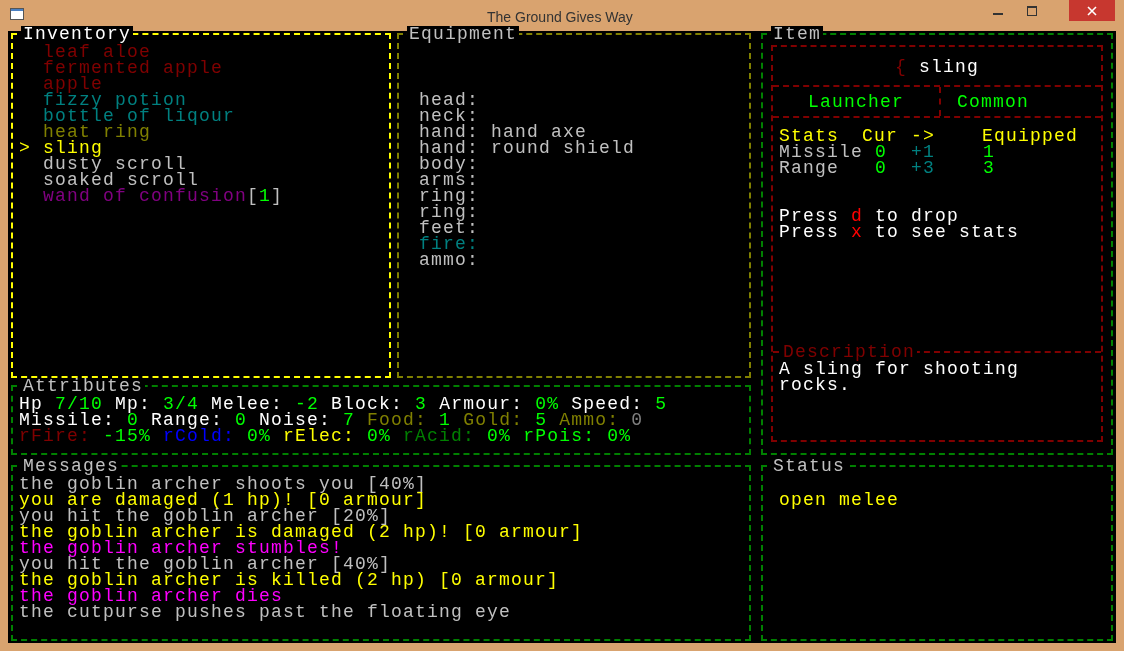 Image resolution: width=1124 pixels, height=651 pixels. I want to click on item-description: A sling for shooting rocks., so click(900, 377).